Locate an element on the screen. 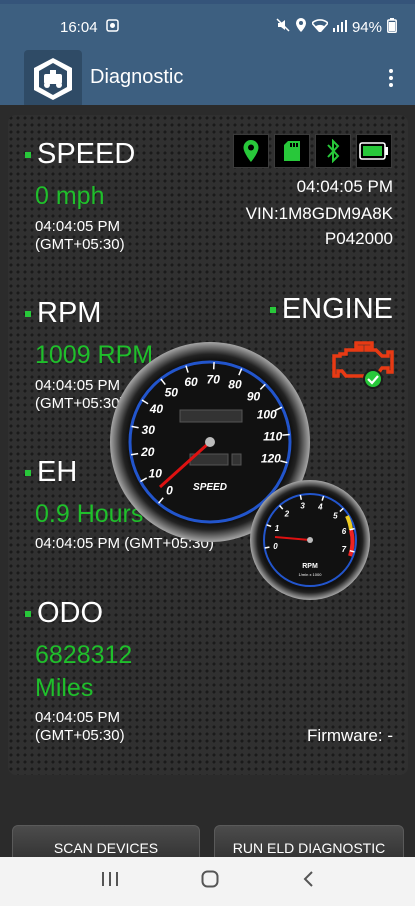  vin-text: VIN:1M8GDM9A8K is located at coordinates (319, 213).